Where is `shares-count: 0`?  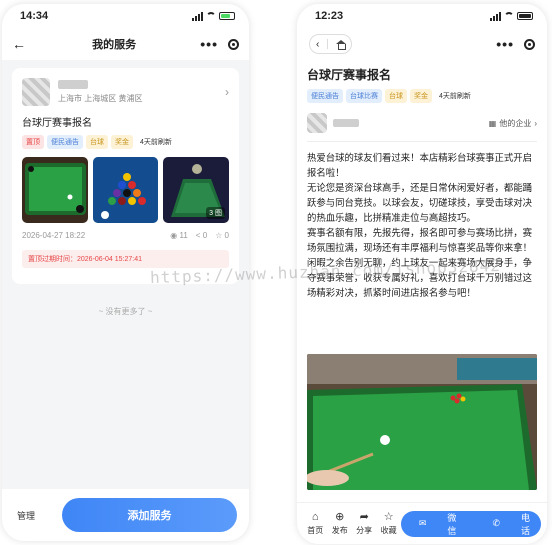 shares-count: 0 is located at coordinates (205, 235).